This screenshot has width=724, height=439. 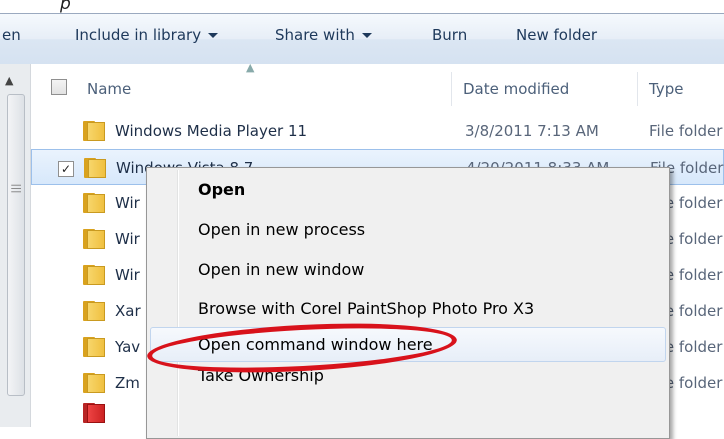 What do you see at coordinates (532, 131) in the screenshot?
I see `file-date-modified: 3/8/2011 7:13 AM` at bounding box center [532, 131].